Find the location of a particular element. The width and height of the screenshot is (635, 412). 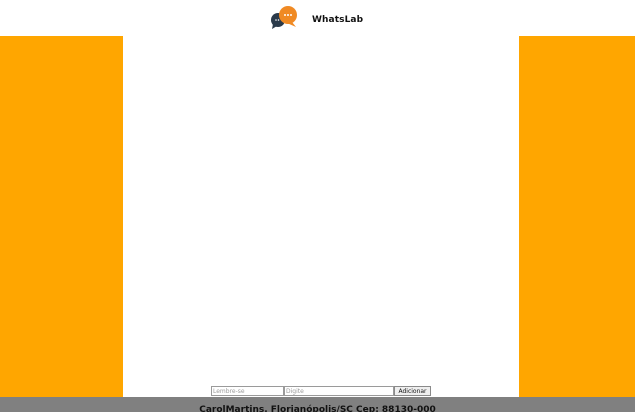

app-title: WhatsLab is located at coordinates (338, 20).